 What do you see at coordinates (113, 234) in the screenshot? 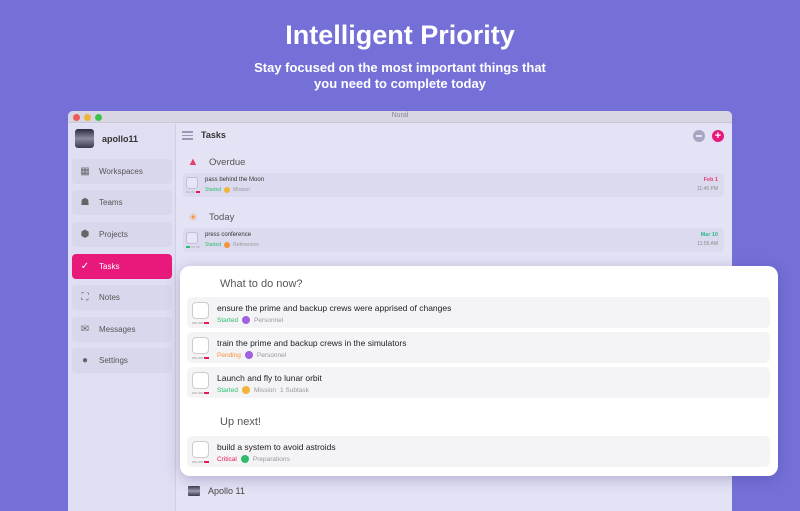
I see `sidebar-item-label: Projects` at bounding box center [113, 234].